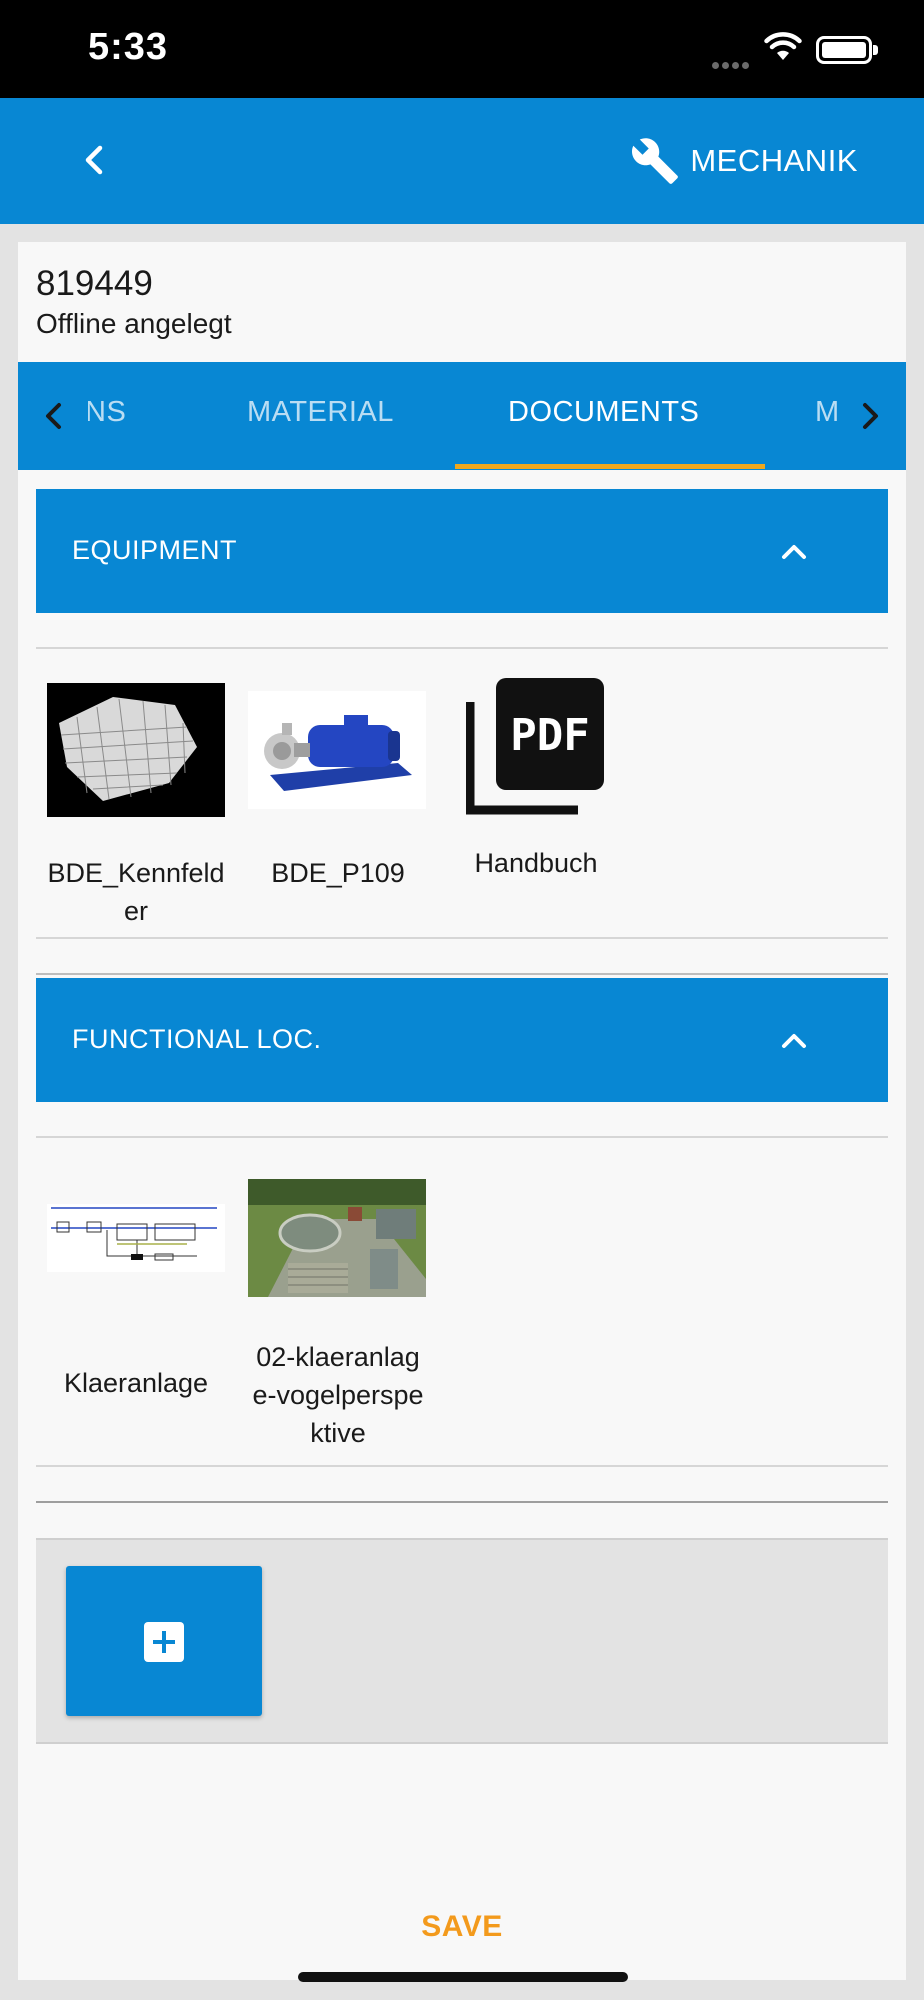 This screenshot has height=2000, width=924. I want to click on tab-bar: ONS MATERIAL DOCUMENTS MEASURES, so click(462, 416).